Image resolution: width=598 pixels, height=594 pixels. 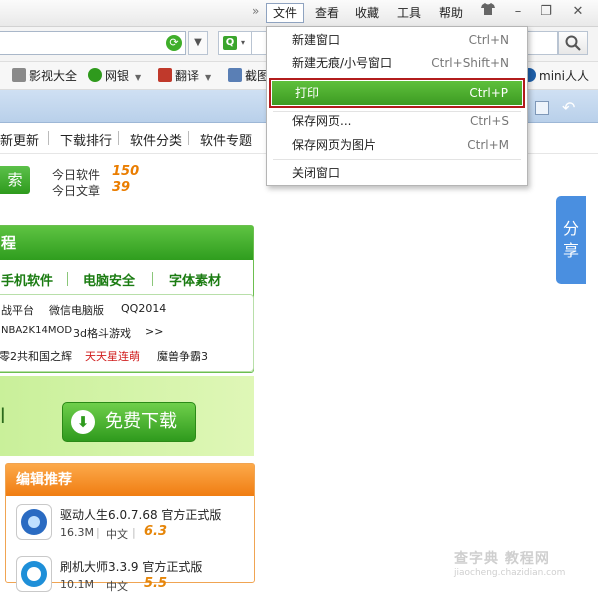 I want to click on nav-download-rank: 下载排行, so click(x=86, y=139).